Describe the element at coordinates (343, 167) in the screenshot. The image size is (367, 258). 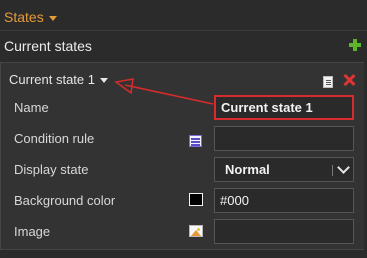
I see `chevron-down-icon` at that location.